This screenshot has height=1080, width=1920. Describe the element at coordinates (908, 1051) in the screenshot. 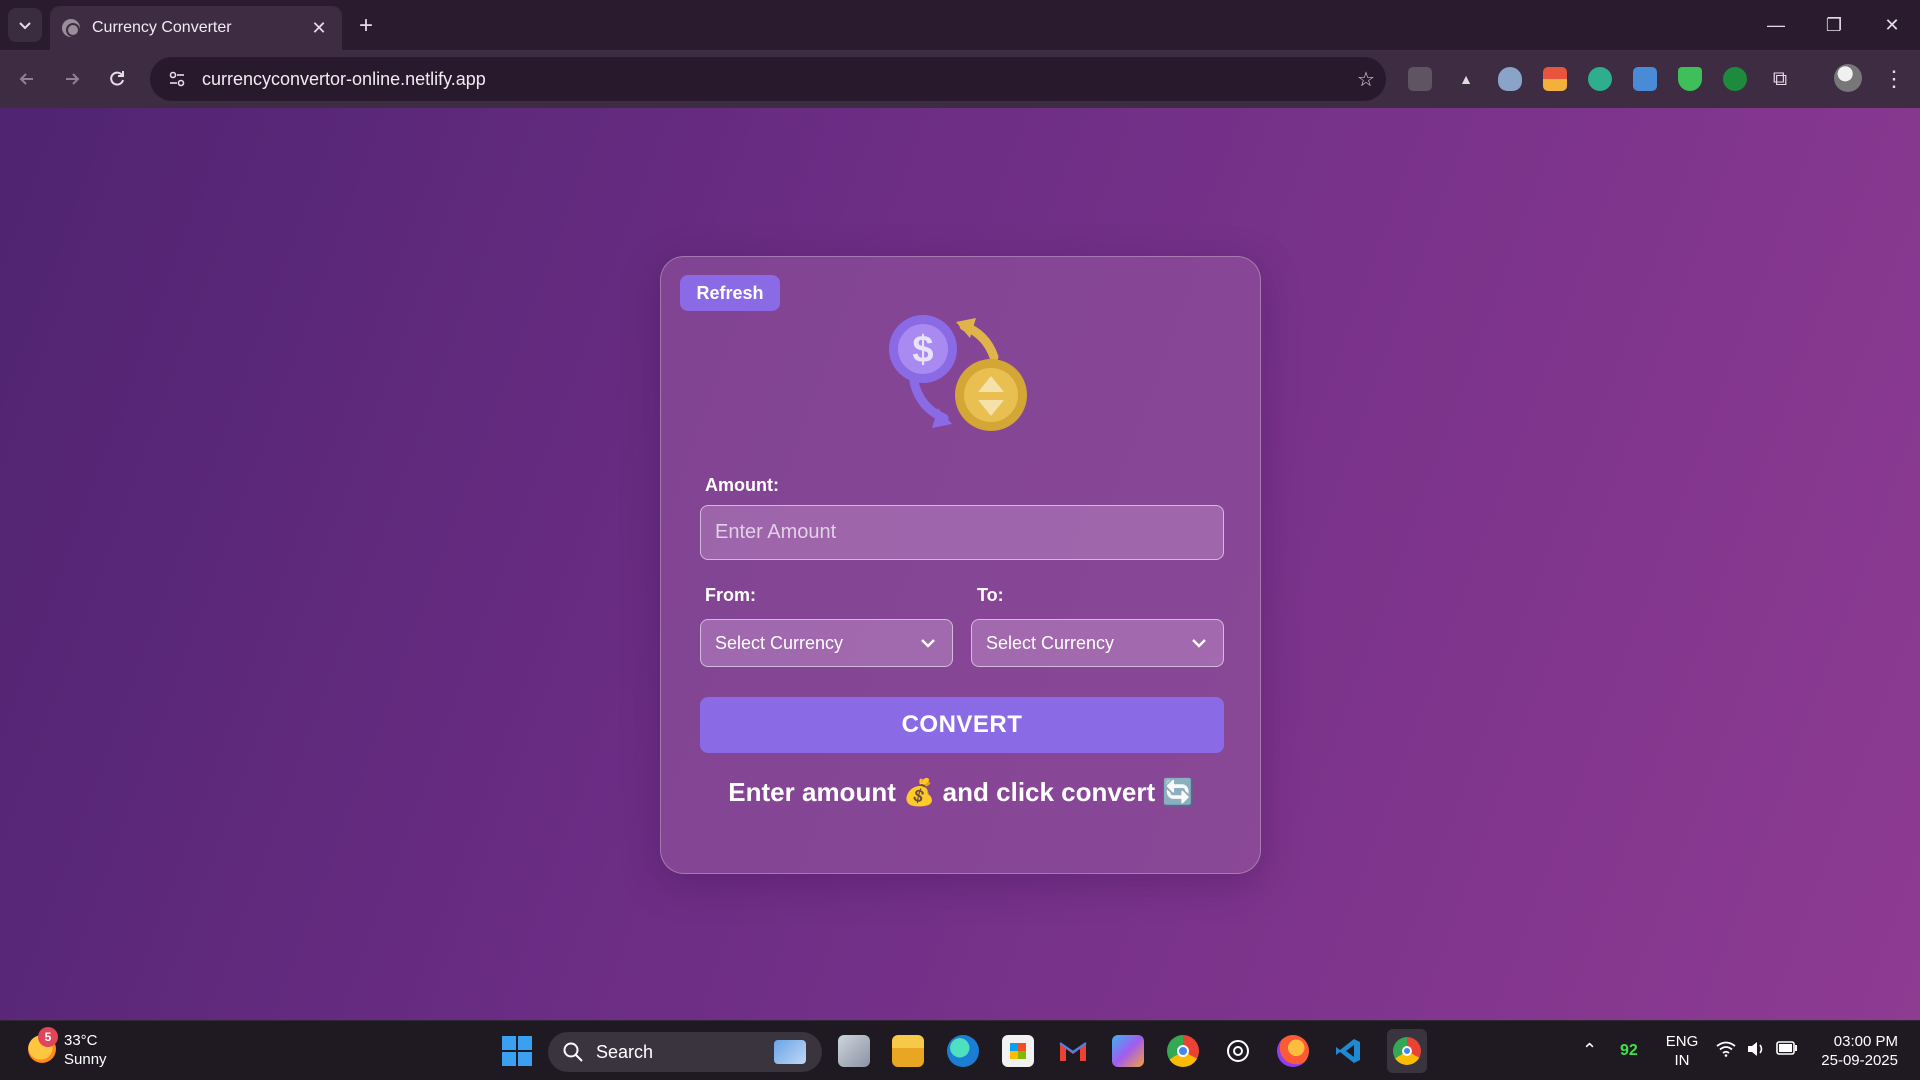

I see `file-explorer-icon` at that location.